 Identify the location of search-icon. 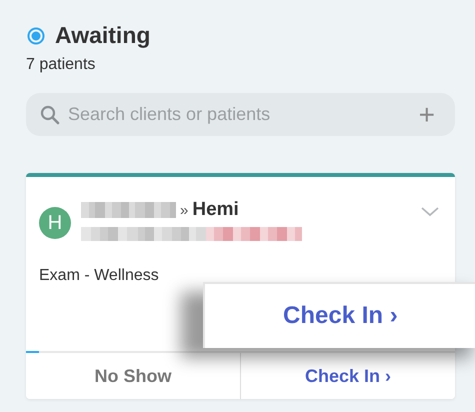
(50, 114).